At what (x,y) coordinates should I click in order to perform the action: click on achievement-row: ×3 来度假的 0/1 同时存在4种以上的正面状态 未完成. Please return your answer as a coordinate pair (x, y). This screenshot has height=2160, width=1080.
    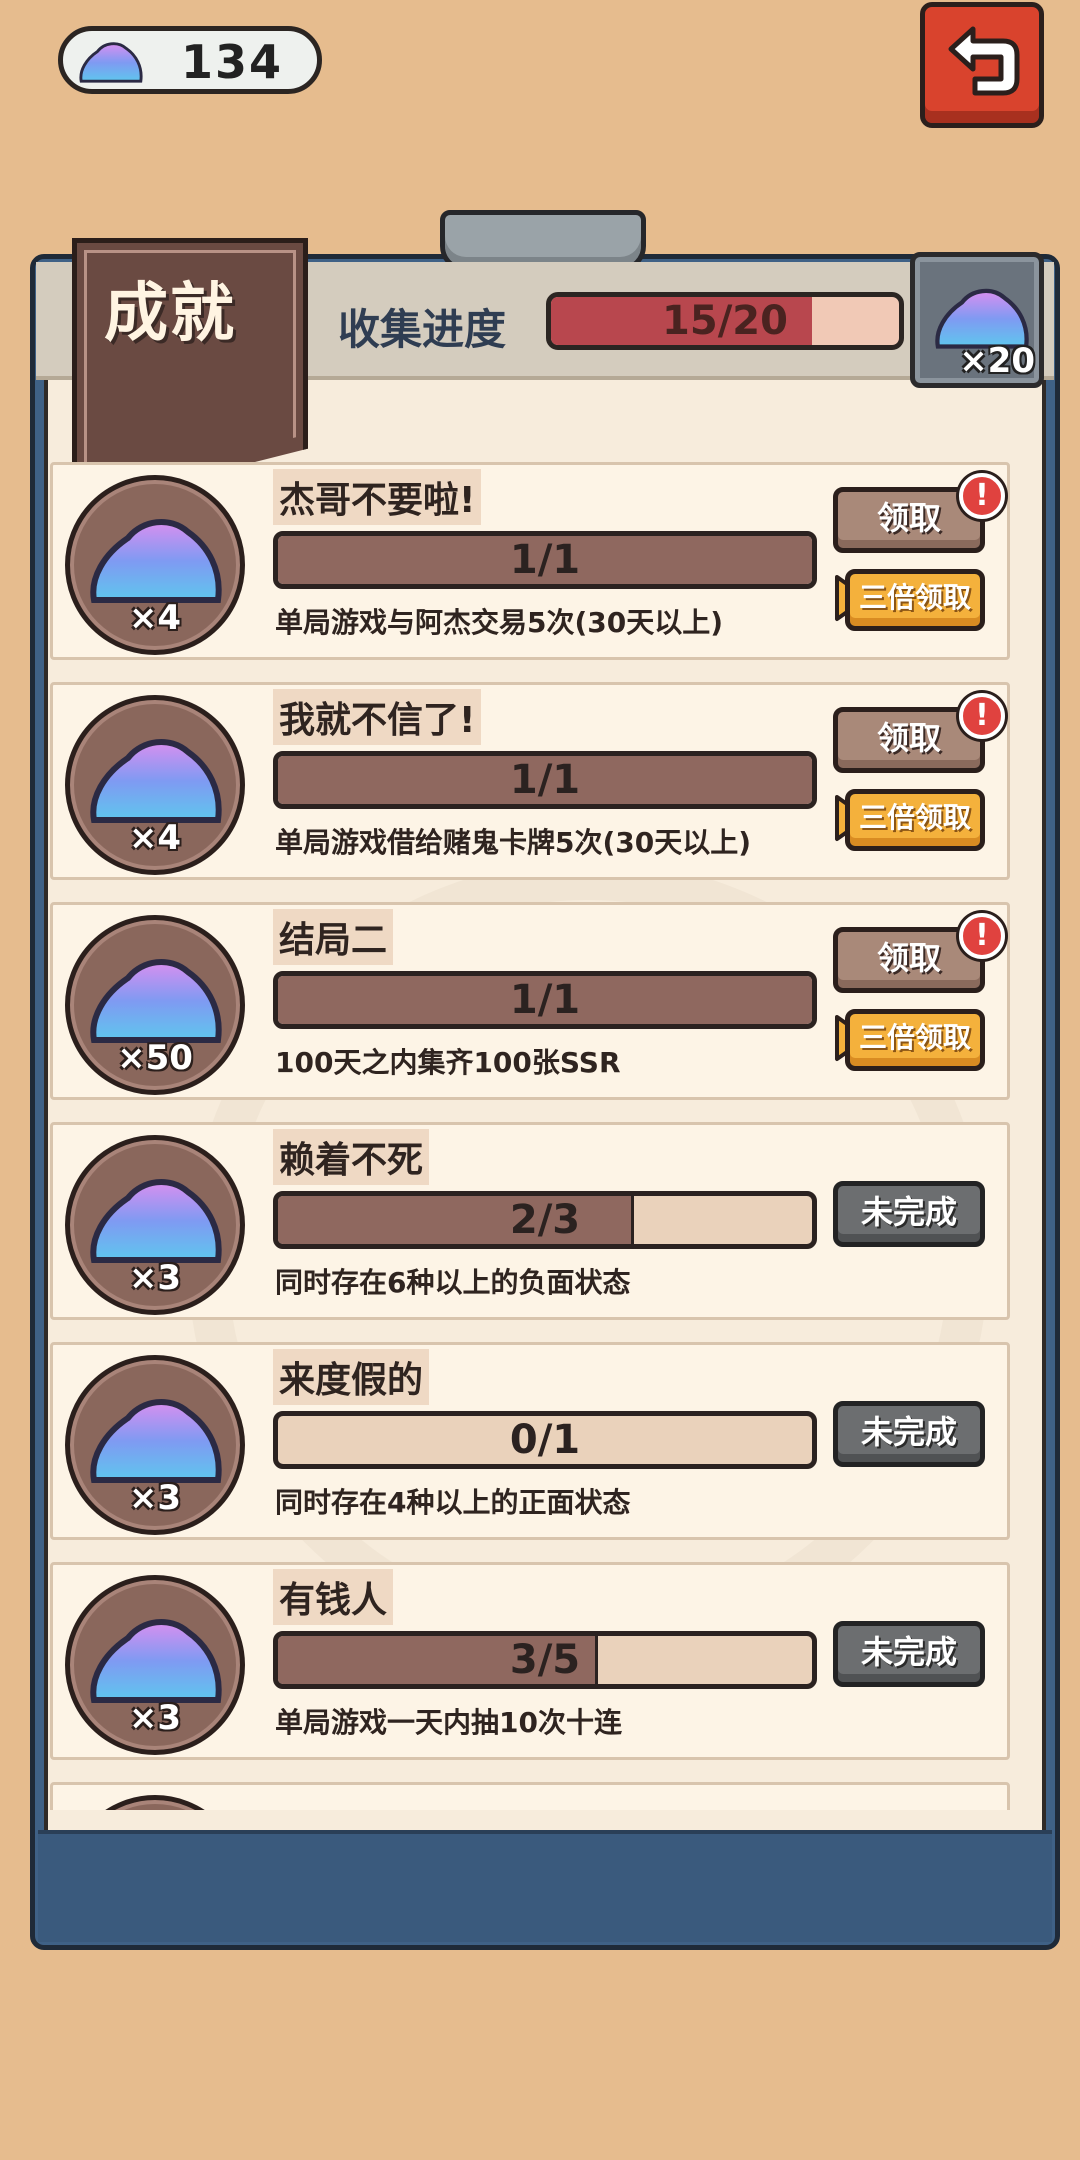
    Looking at the image, I should click on (530, 1441).